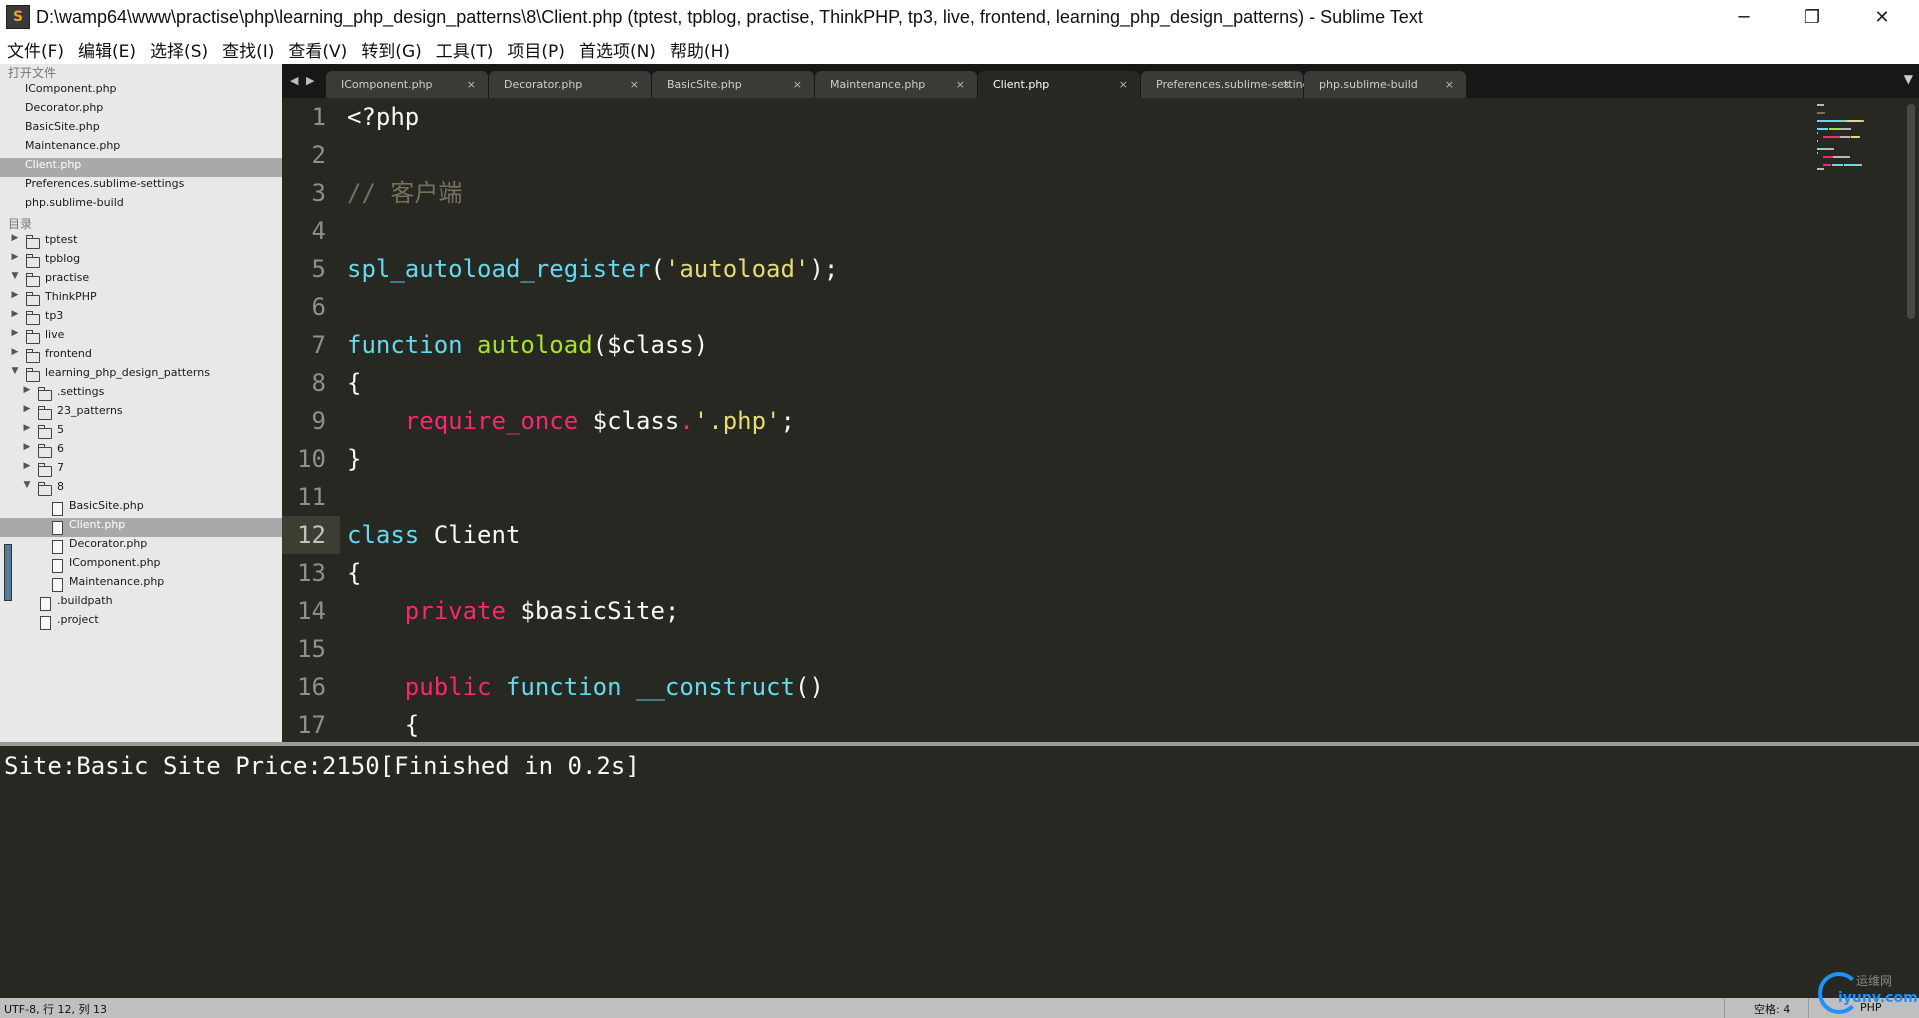 The image size is (1919, 1018). Describe the element at coordinates (141, 546) in the screenshot. I see `tree-file-item: Decorator.php` at that location.